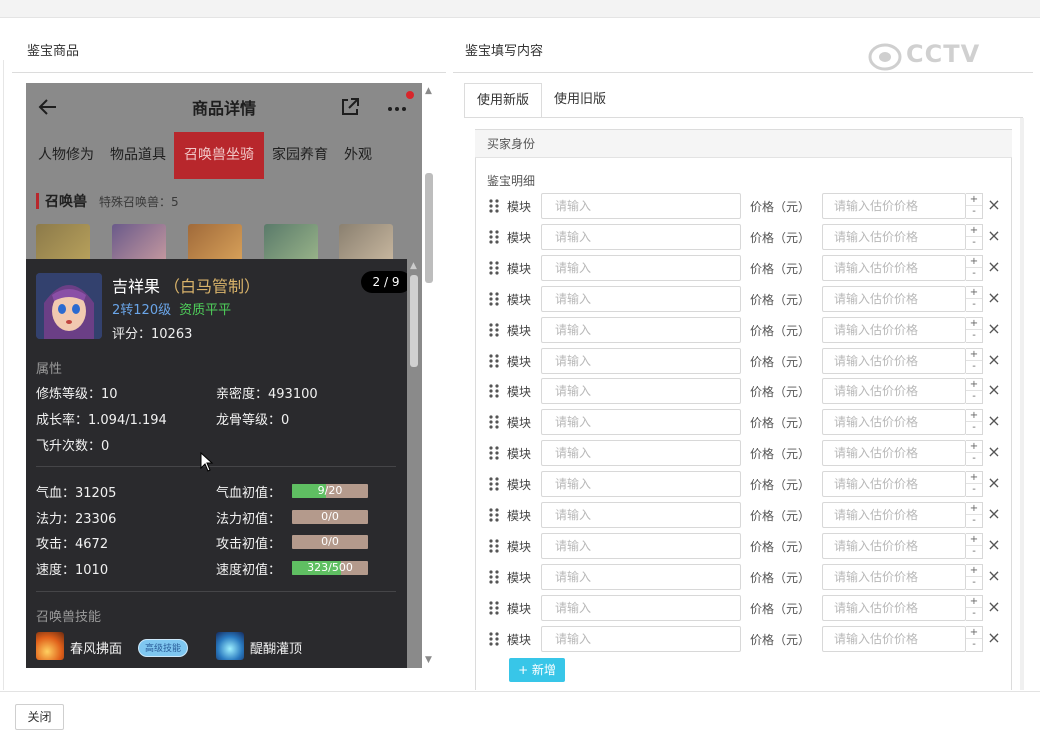  Describe the element at coordinates (230, 646) in the screenshot. I see `skill-enlightenment-icon` at that location.